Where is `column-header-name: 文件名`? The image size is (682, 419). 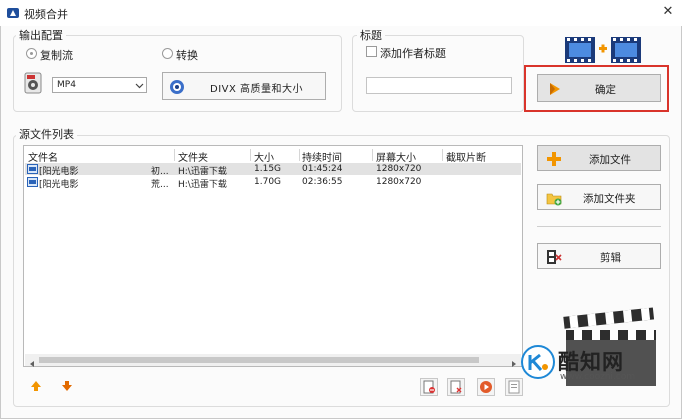 column-header-name: 文件名 is located at coordinates (43, 156).